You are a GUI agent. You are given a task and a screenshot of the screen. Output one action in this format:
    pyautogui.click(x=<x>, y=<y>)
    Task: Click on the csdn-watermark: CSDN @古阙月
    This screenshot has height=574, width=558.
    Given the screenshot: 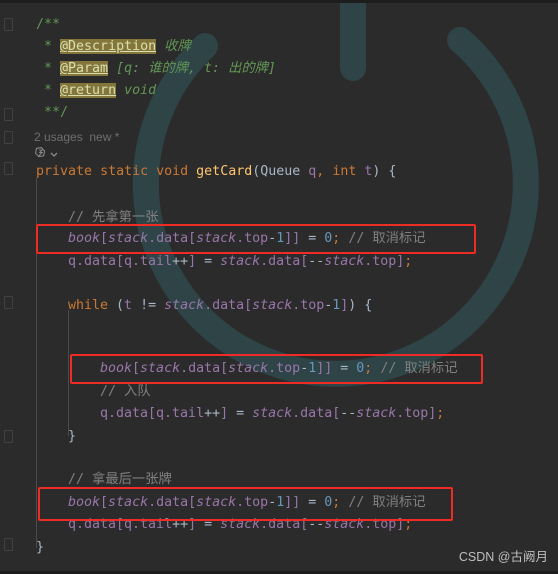 What is the action you would take?
    pyautogui.click(x=503, y=557)
    